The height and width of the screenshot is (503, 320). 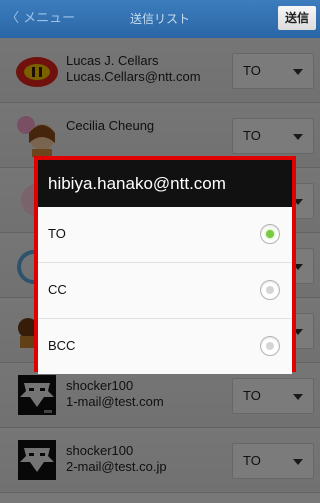 I want to click on radio-selected-icon, so click(x=270, y=234).